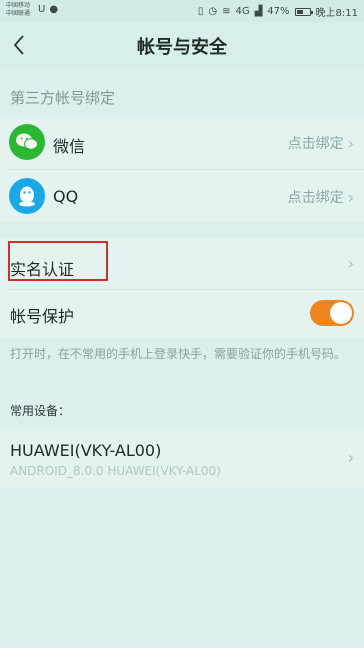 The height and width of the screenshot is (648, 364). Describe the element at coordinates (27, 196) in the screenshot. I see `qq-icon` at that location.